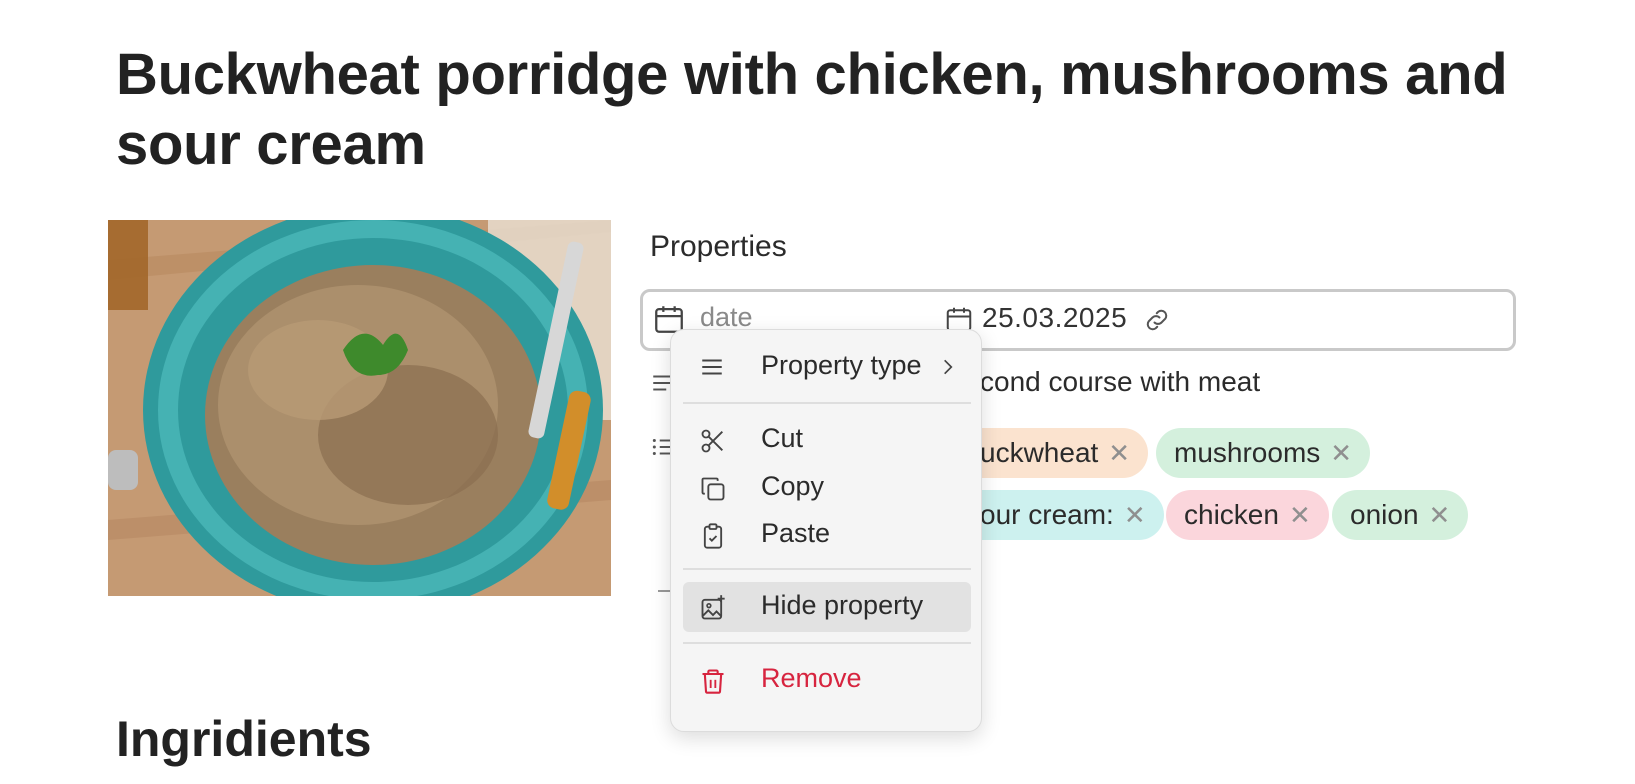  What do you see at coordinates (713, 489) in the screenshot?
I see `copy-icon` at bounding box center [713, 489].